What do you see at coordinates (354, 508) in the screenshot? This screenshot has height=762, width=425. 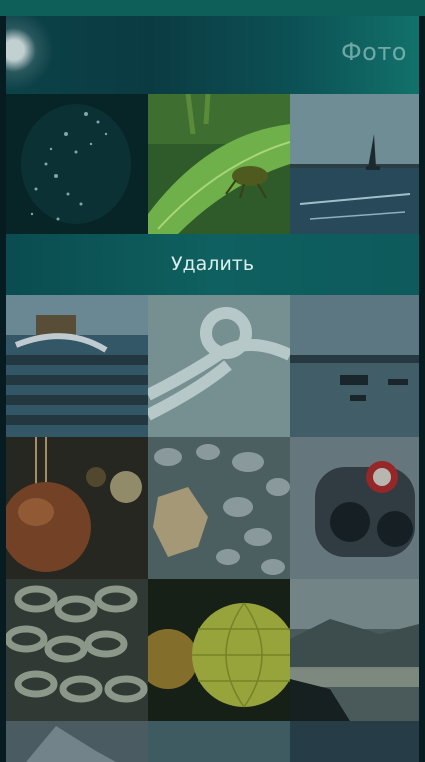 I see `photo-coin-binoculars` at bounding box center [354, 508].